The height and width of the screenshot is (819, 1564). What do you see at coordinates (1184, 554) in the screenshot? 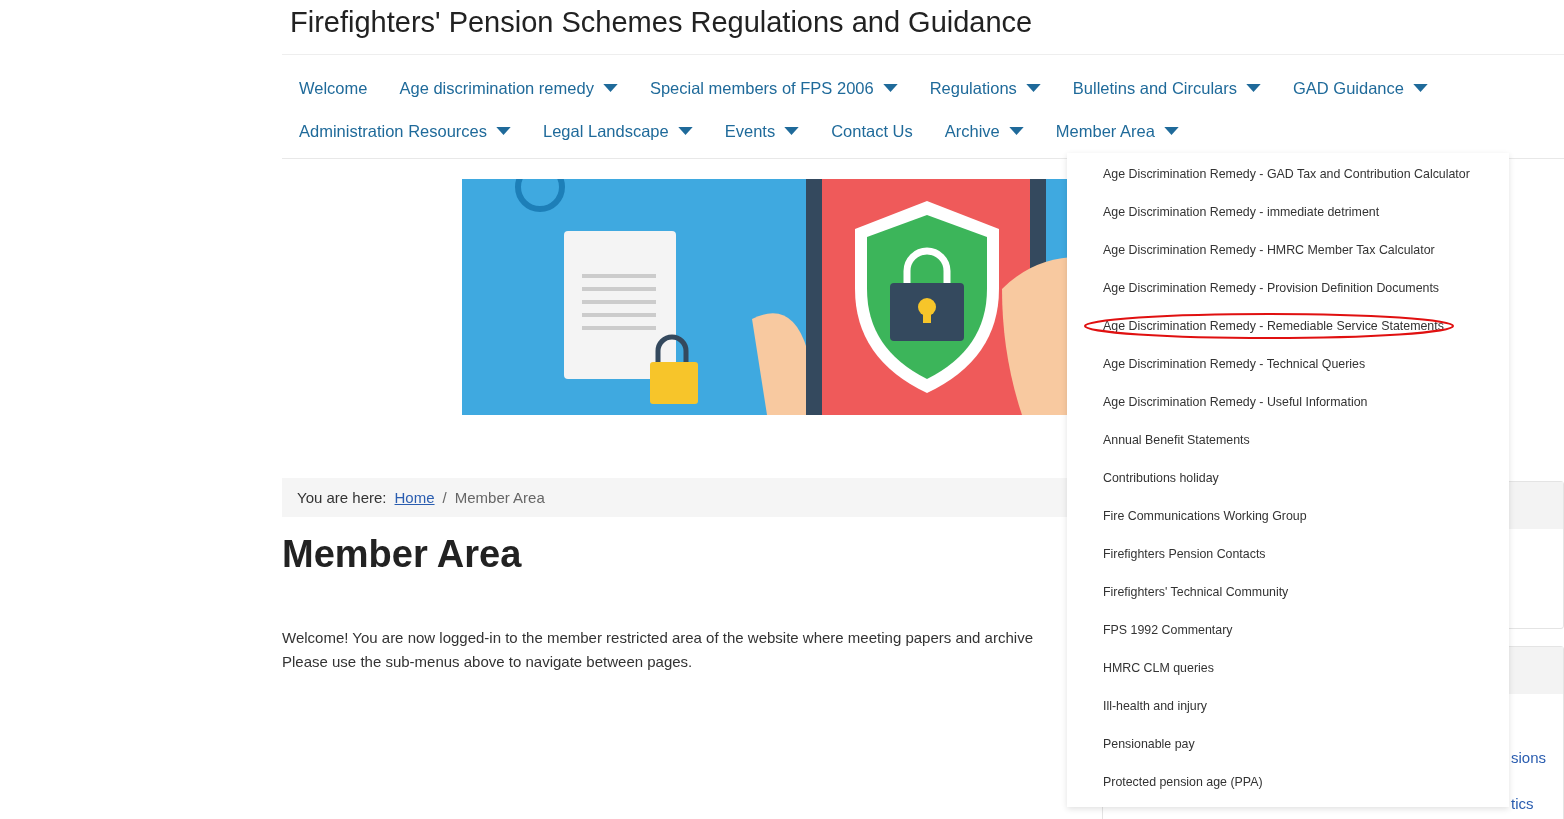
I see `dropdown-item: Firefighters Pension Contacts` at bounding box center [1184, 554].